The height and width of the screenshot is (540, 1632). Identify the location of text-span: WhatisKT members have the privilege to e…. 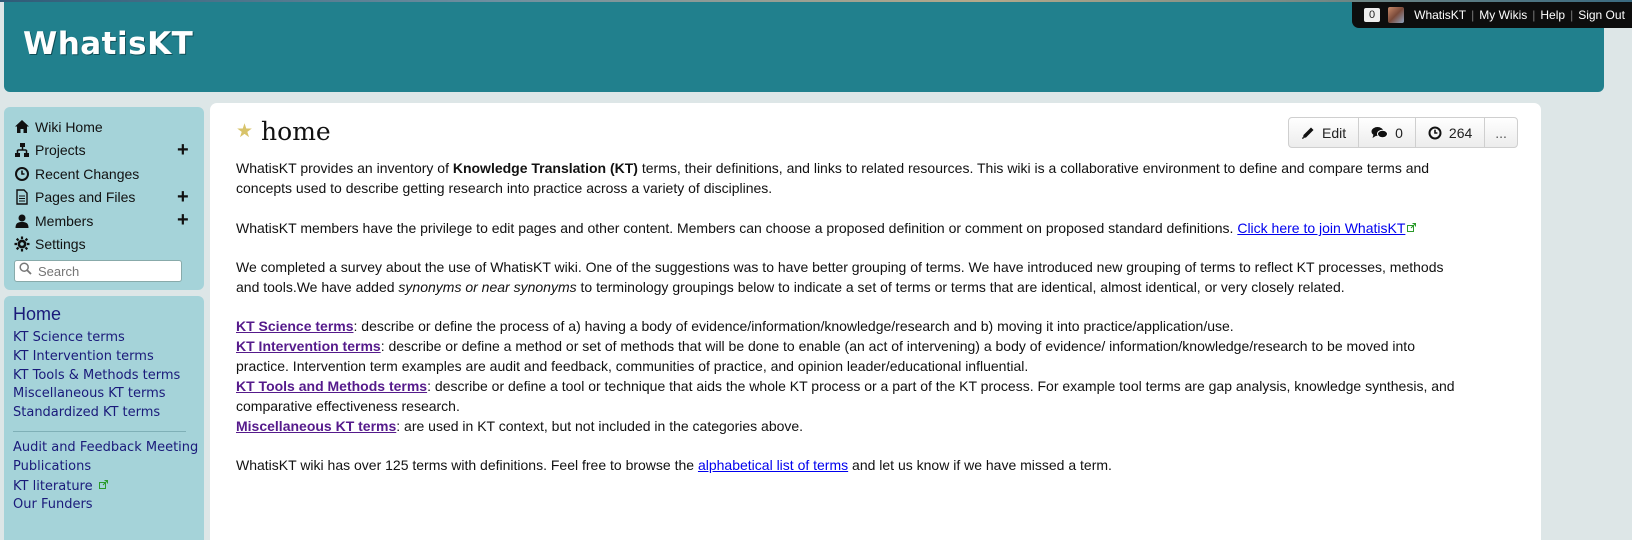
(737, 228).